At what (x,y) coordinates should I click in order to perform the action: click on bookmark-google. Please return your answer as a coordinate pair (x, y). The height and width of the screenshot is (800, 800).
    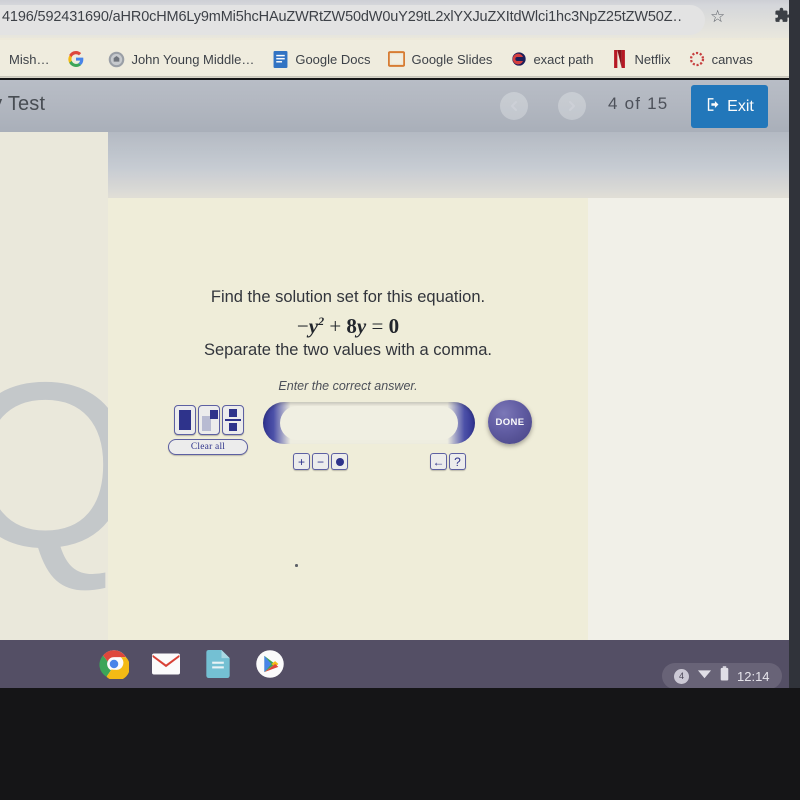
    Looking at the image, I should click on (78, 59).